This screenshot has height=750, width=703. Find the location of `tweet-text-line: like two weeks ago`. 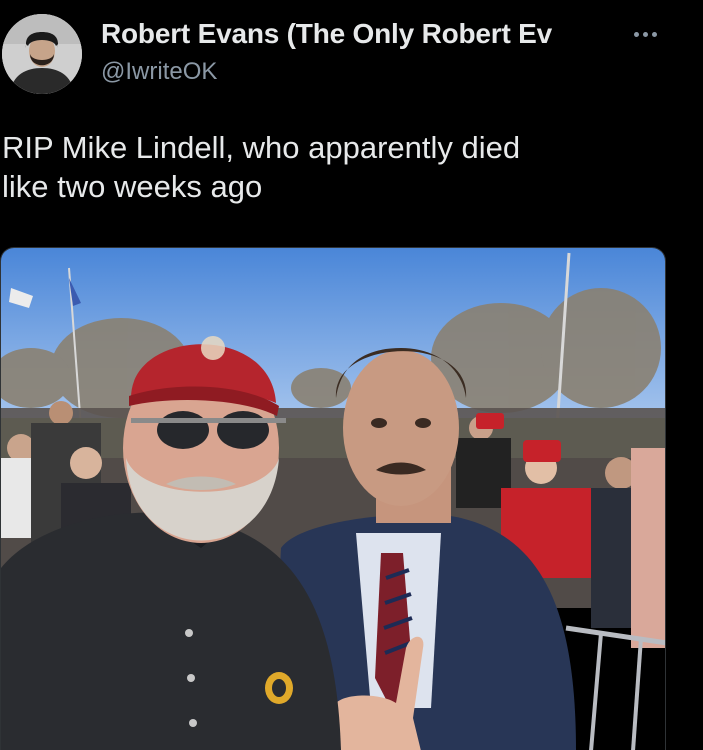

tweet-text-line: like two weeks ago is located at coordinates (132, 186).